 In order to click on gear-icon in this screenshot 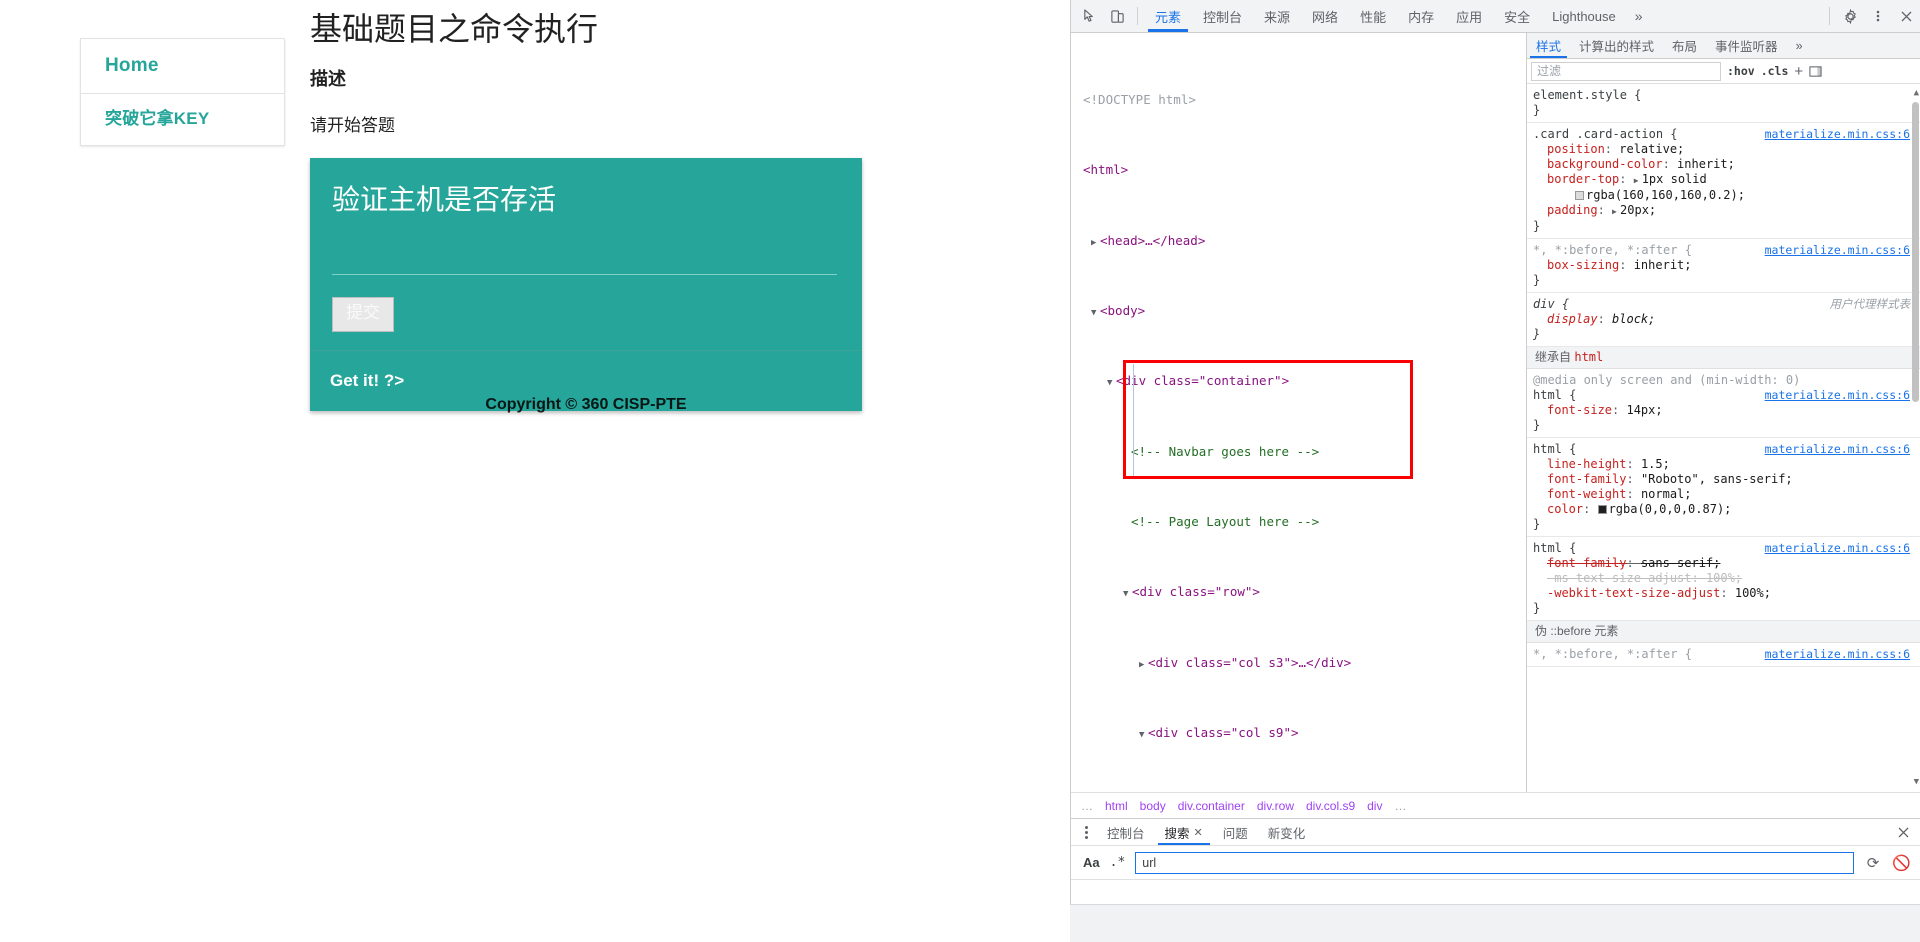, I will do `click(1850, 16)`.